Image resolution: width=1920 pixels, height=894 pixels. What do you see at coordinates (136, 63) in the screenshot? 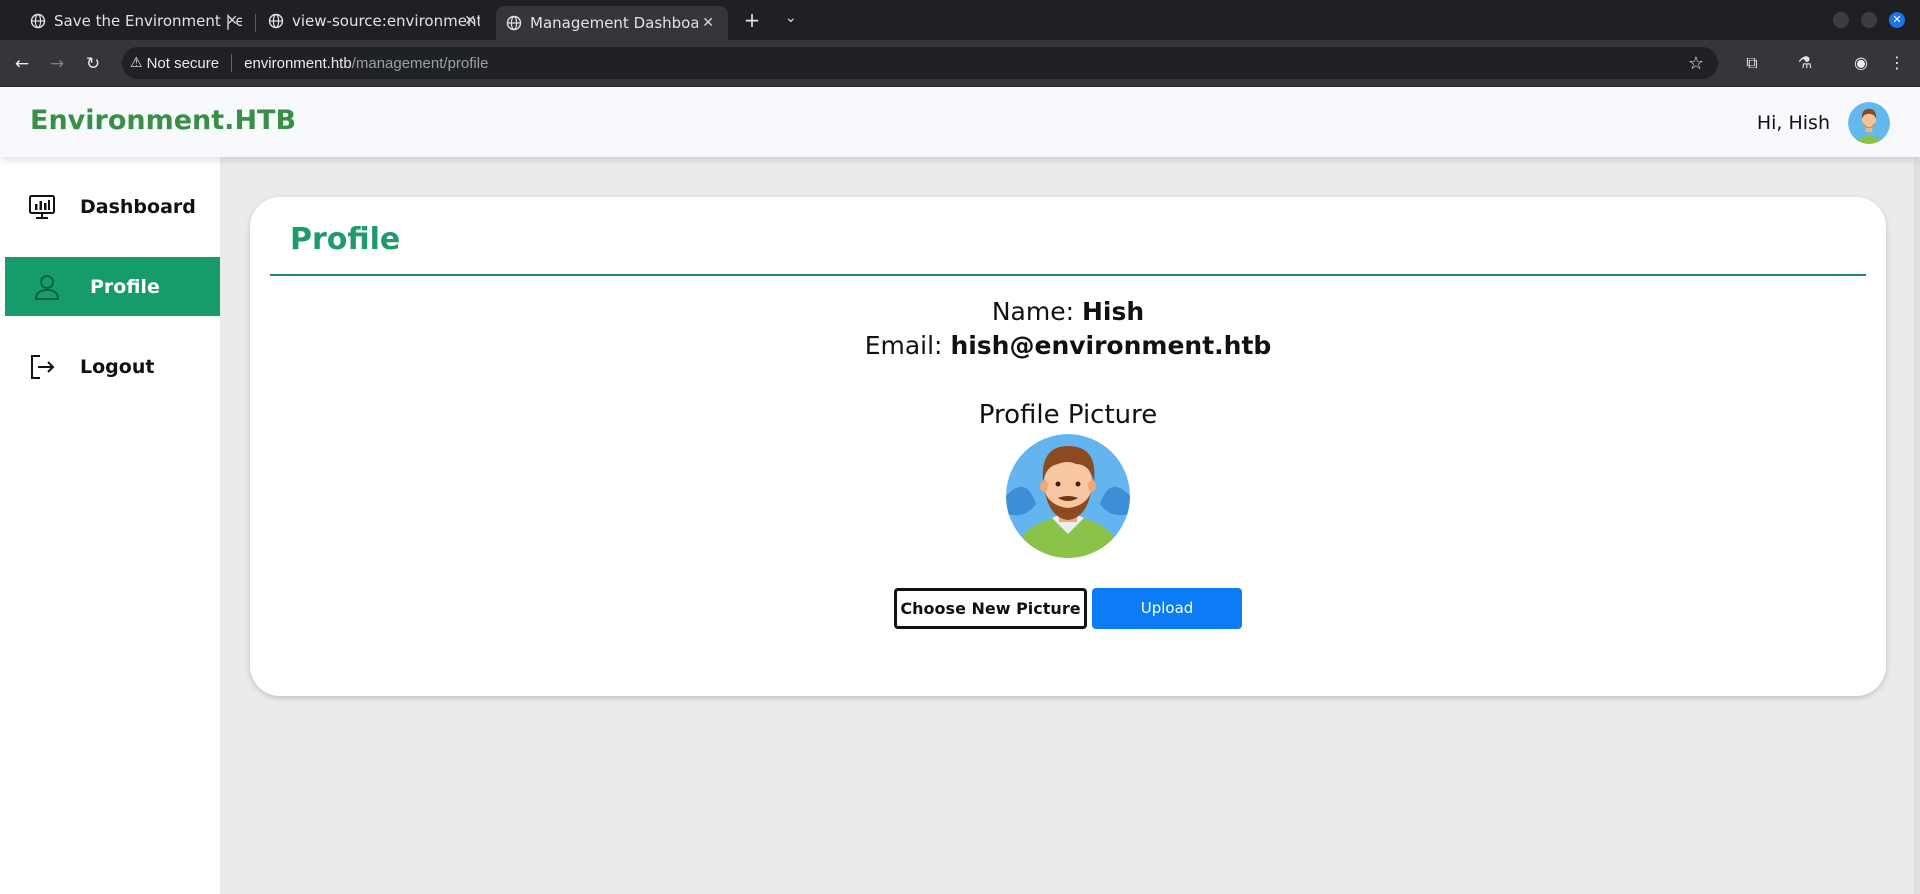
I see `warning-icon: ⚠` at bounding box center [136, 63].